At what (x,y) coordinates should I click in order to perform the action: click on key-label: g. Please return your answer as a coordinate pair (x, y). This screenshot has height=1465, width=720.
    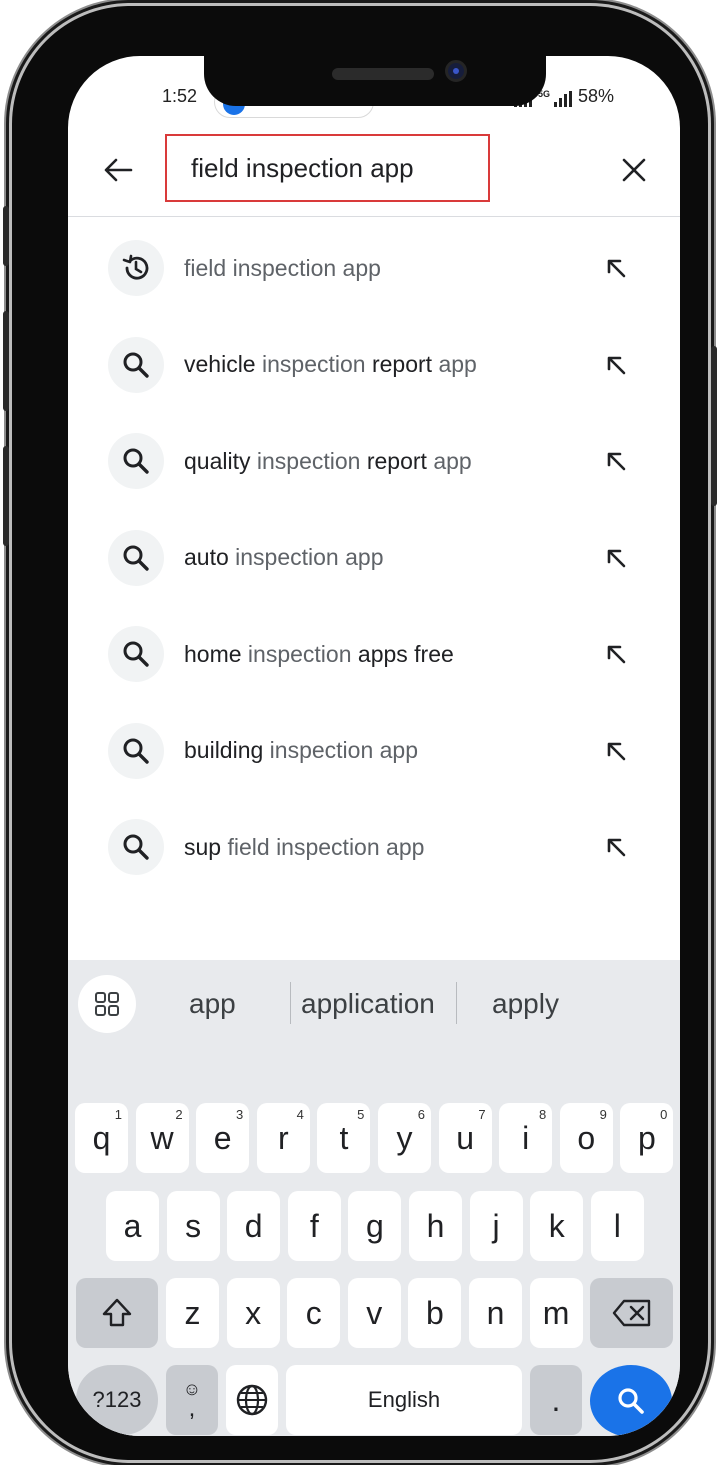
    Looking at the image, I should click on (374, 1225).